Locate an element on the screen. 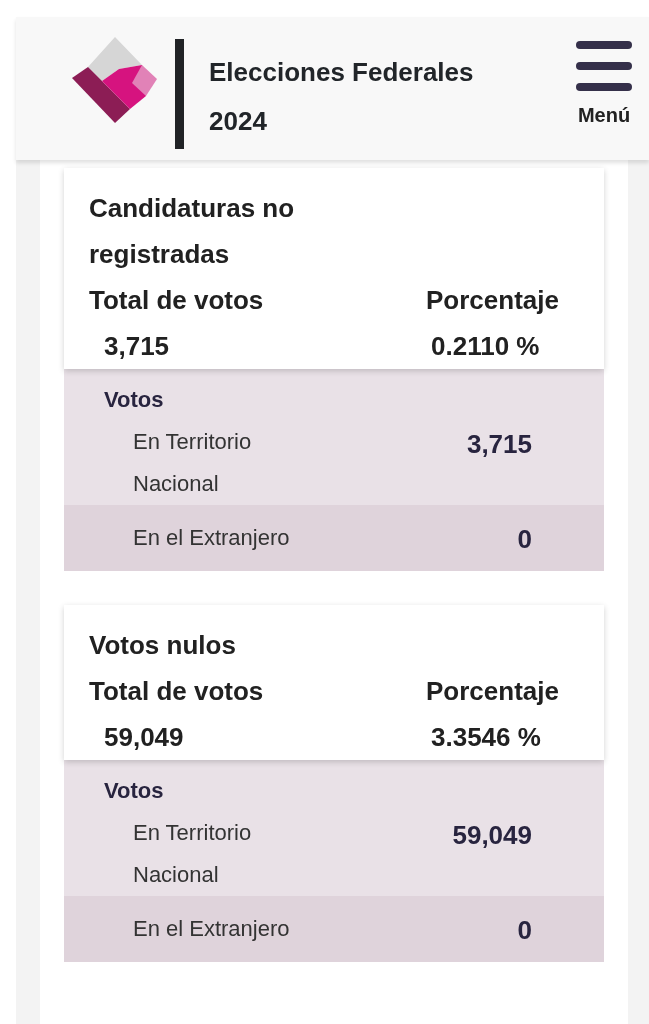 Image resolution: width=649 pixels, height=1024 pixels. row-value: 3,715 is located at coordinates (499, 444).